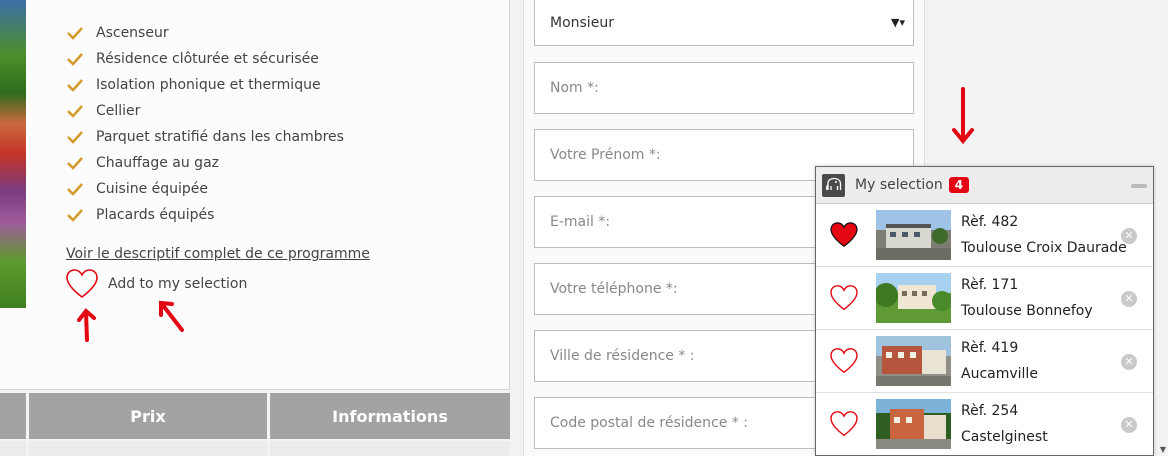 This screenshot has width=1168, height=456. Describe the element at coordinates (959, 185) in the screenshot. I see `selection-count-badge: 4` at that location.